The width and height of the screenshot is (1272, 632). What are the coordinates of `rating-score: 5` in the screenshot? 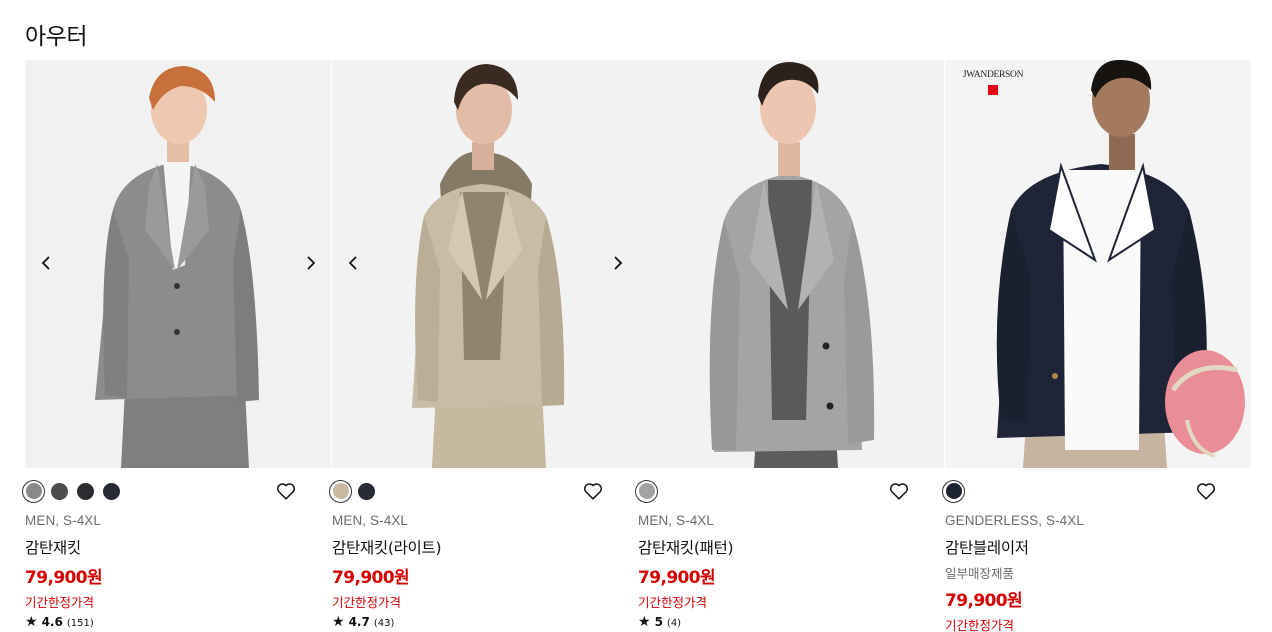 It's located at (658, 622).